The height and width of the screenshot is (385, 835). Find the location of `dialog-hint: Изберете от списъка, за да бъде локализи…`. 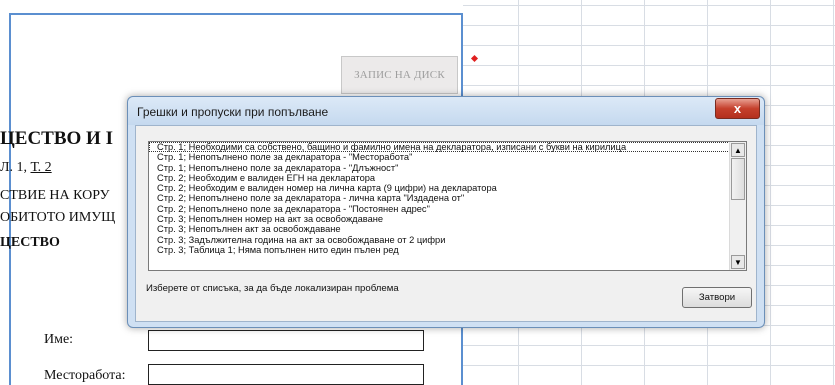

dialog-hint: Изберете от списъка, за да бъде локализи… is located at coordinates (272, 288).